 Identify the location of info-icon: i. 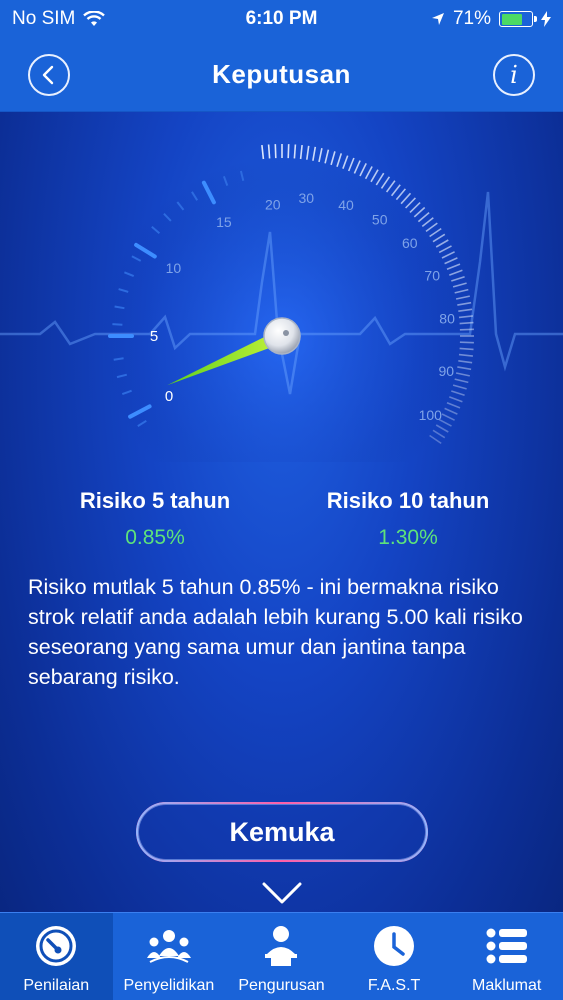
(514, 75).